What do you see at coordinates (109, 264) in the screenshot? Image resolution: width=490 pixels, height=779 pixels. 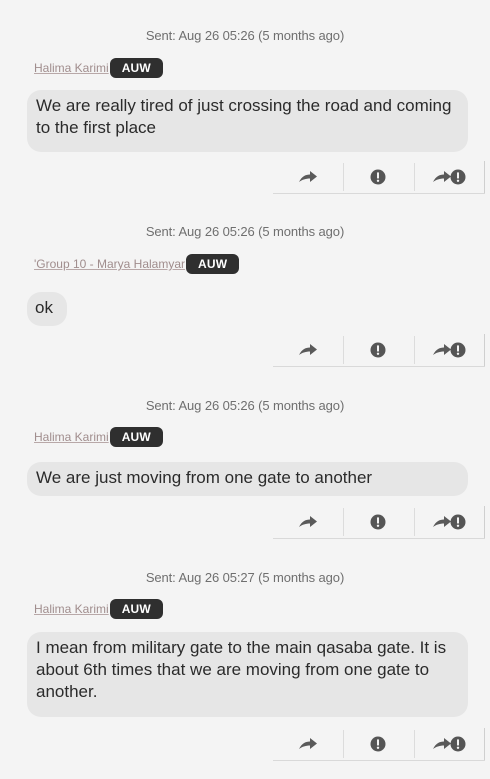 I see `sender-link: 'Group 10 - Marya Halamyar` at bounding box center [109, 264].